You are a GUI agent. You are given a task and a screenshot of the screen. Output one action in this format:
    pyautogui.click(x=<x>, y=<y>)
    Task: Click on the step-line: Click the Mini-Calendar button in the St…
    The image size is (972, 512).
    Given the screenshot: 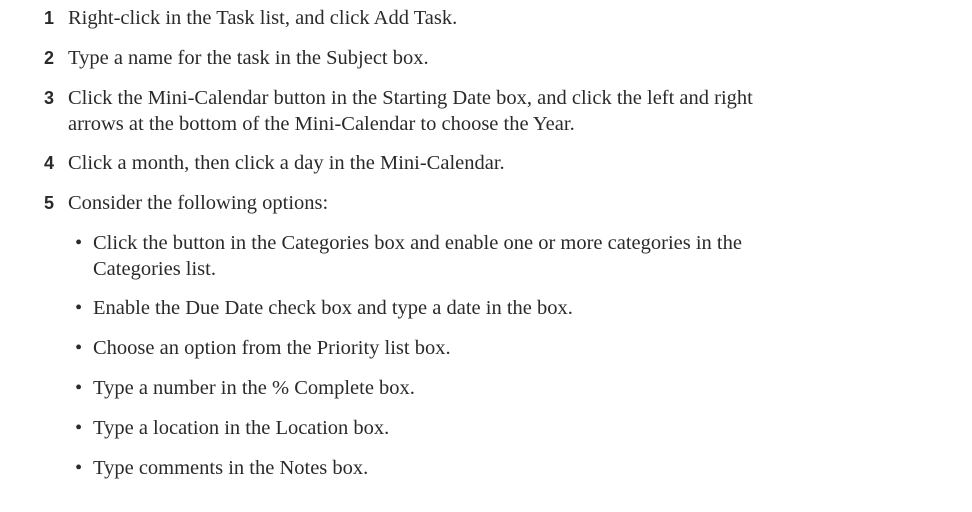 What is the action you would take?
    pyautogui.click(x=410, y=98)
    